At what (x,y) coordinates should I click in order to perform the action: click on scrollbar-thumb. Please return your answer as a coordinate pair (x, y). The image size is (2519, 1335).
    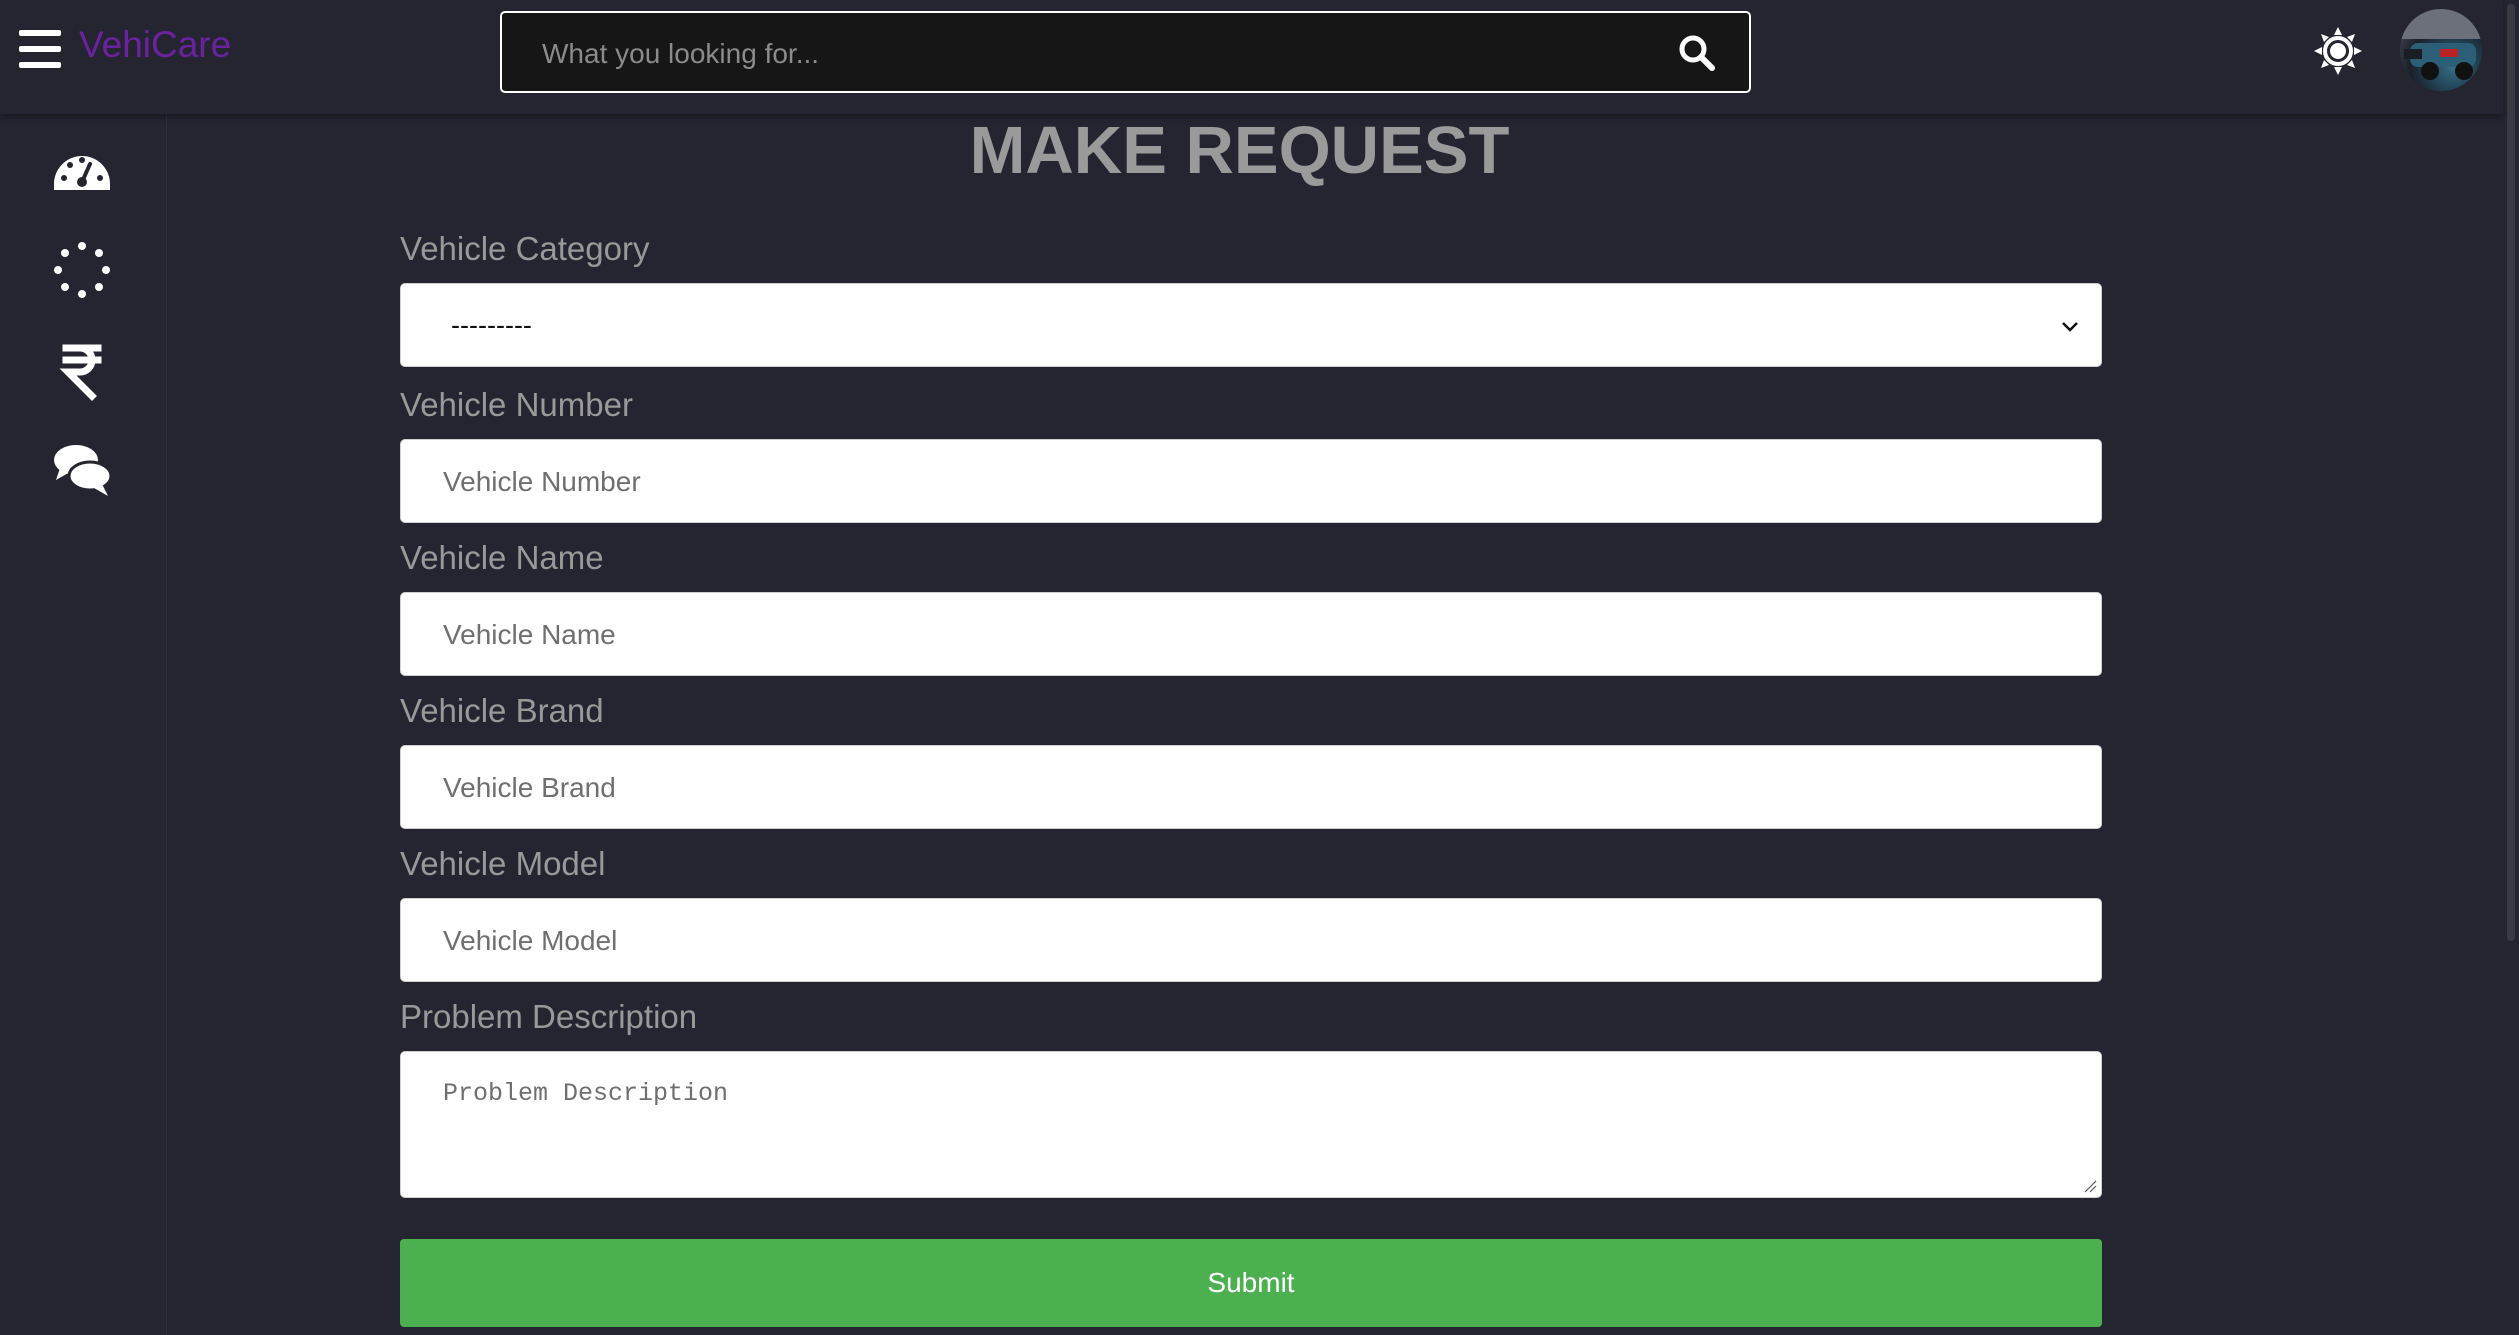
    Looking at the image, I should click on (2511, 472).